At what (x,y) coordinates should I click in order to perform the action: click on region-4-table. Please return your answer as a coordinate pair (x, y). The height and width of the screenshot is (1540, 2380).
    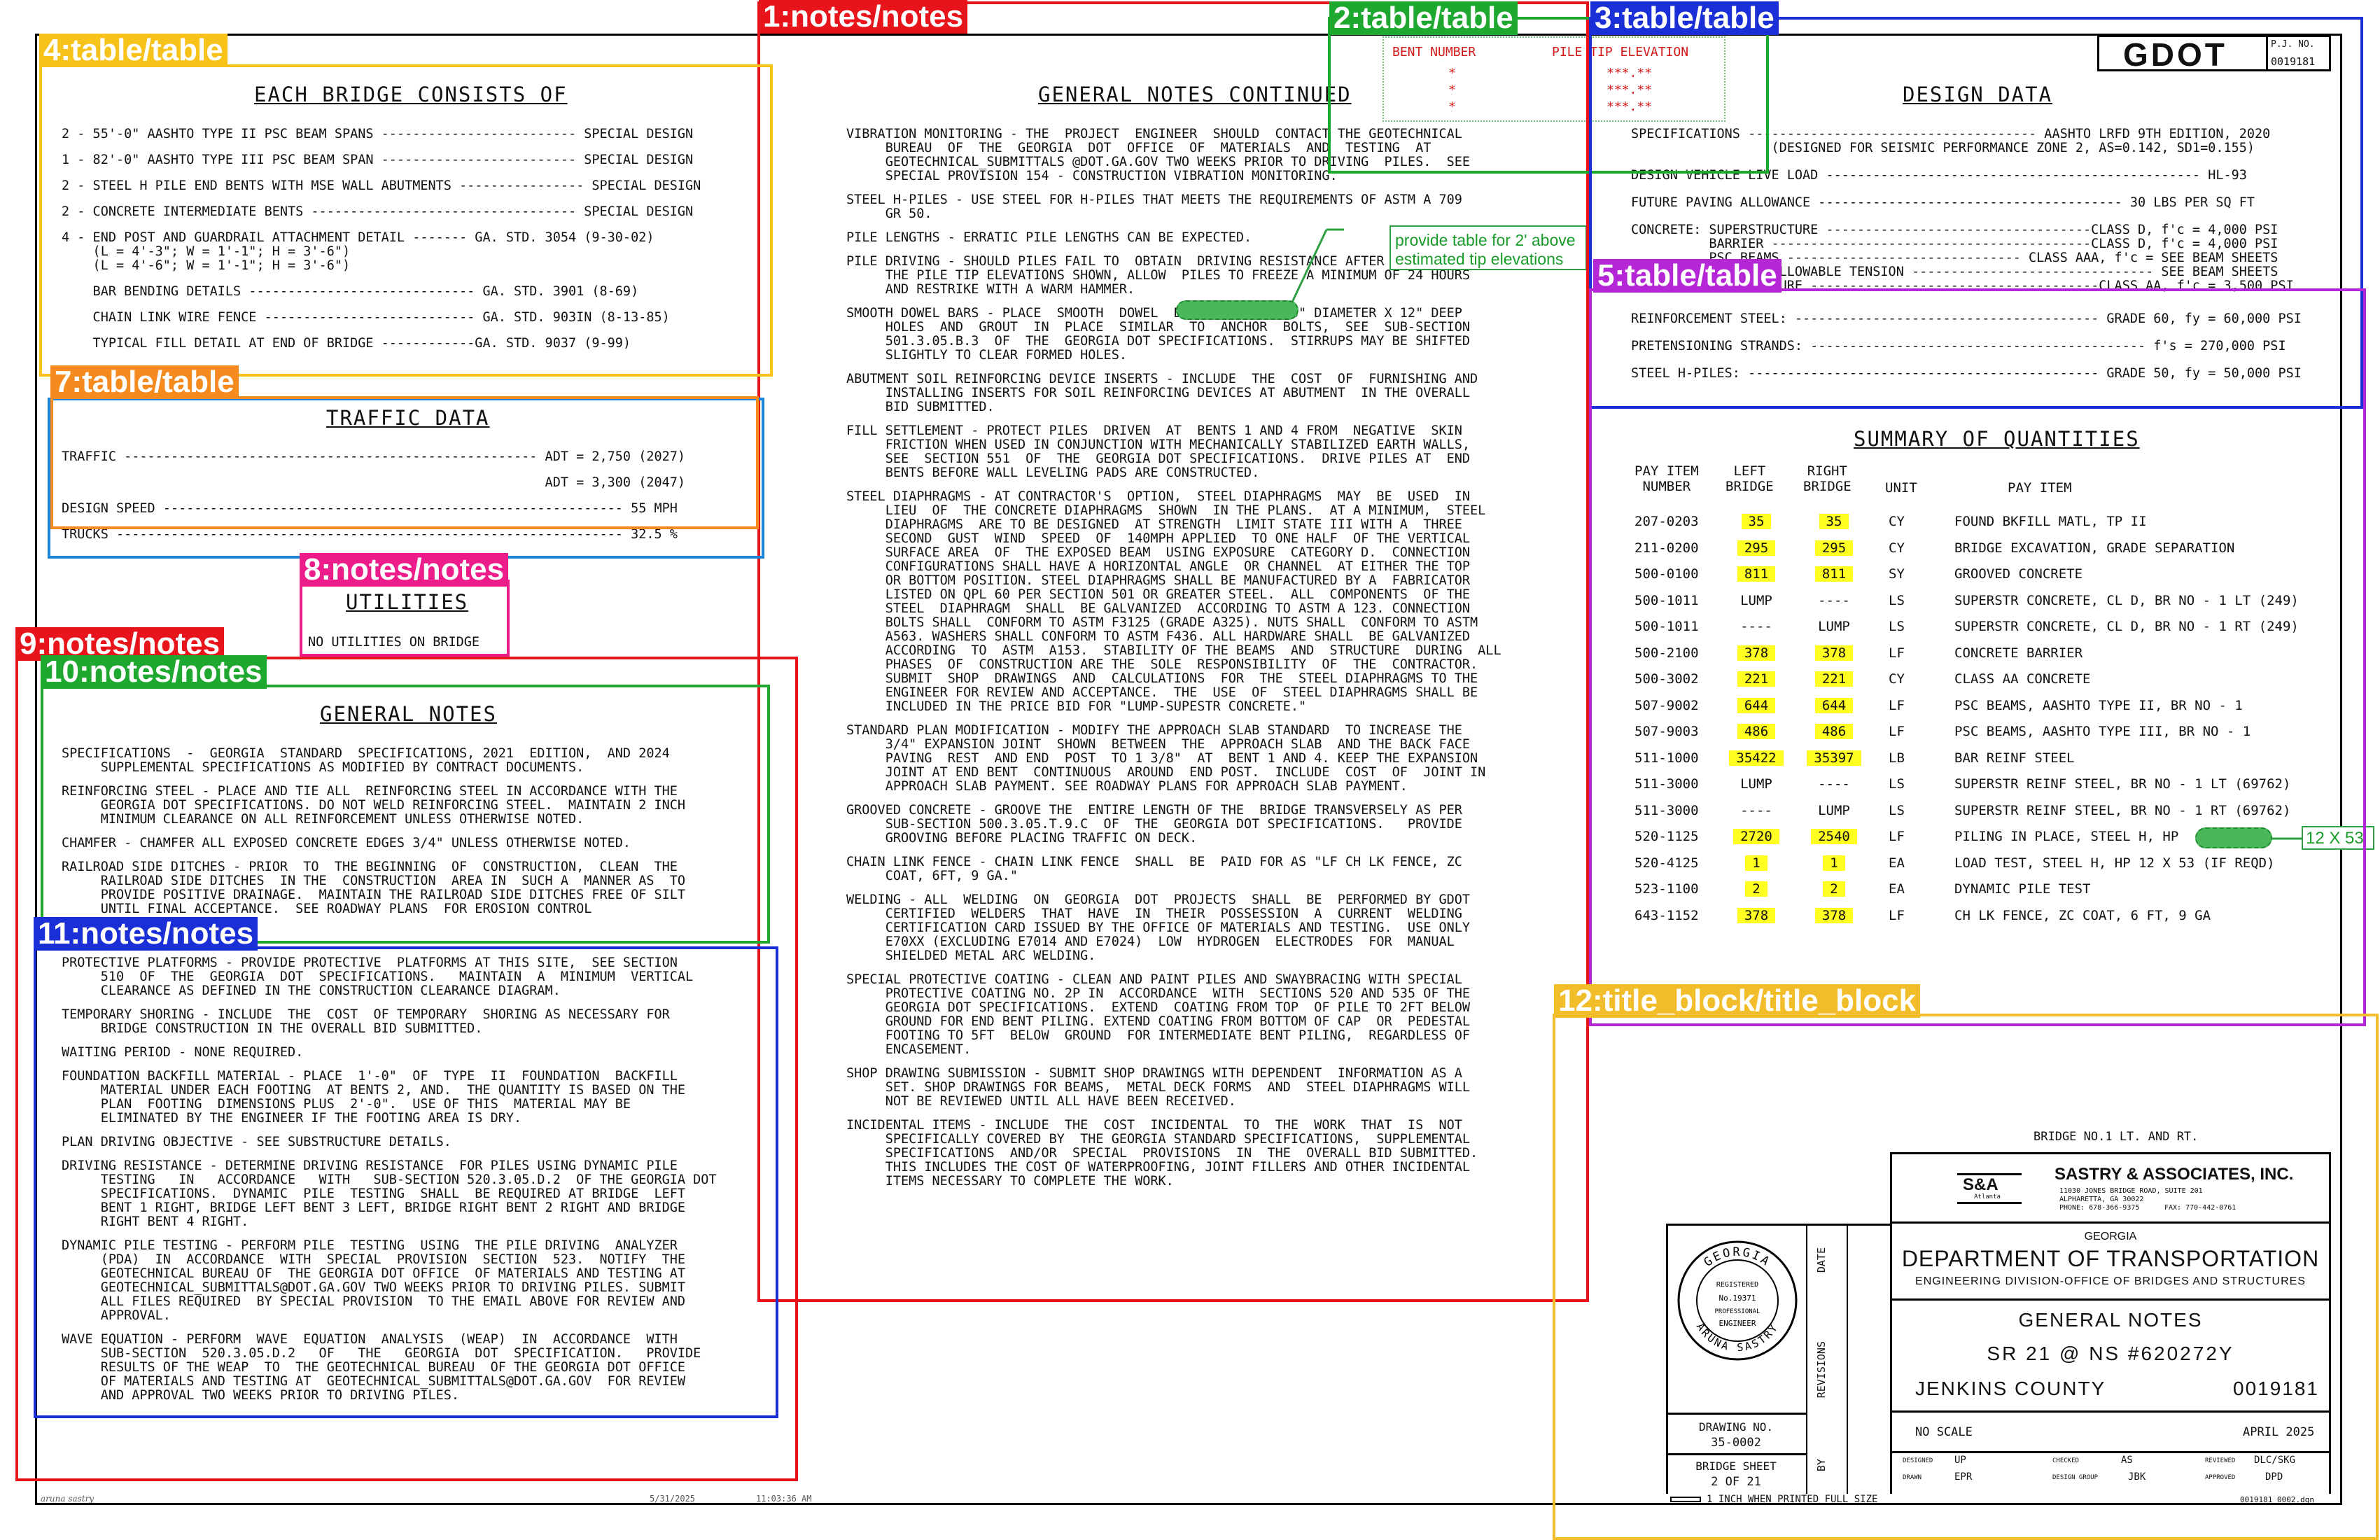
    Looking at the image, I should click on (406, 220).